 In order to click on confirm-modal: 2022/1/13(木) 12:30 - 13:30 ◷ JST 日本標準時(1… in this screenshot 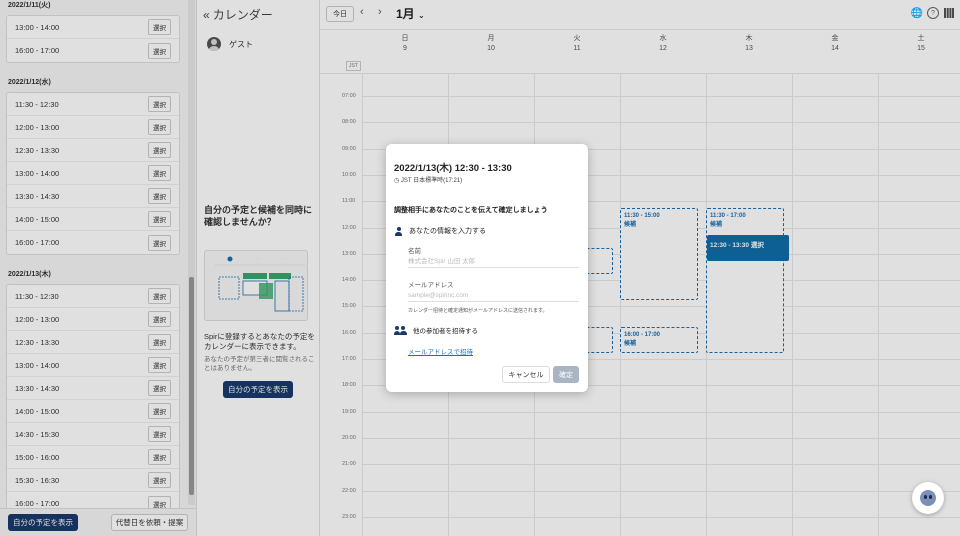, I will do `click(487, 268)`.